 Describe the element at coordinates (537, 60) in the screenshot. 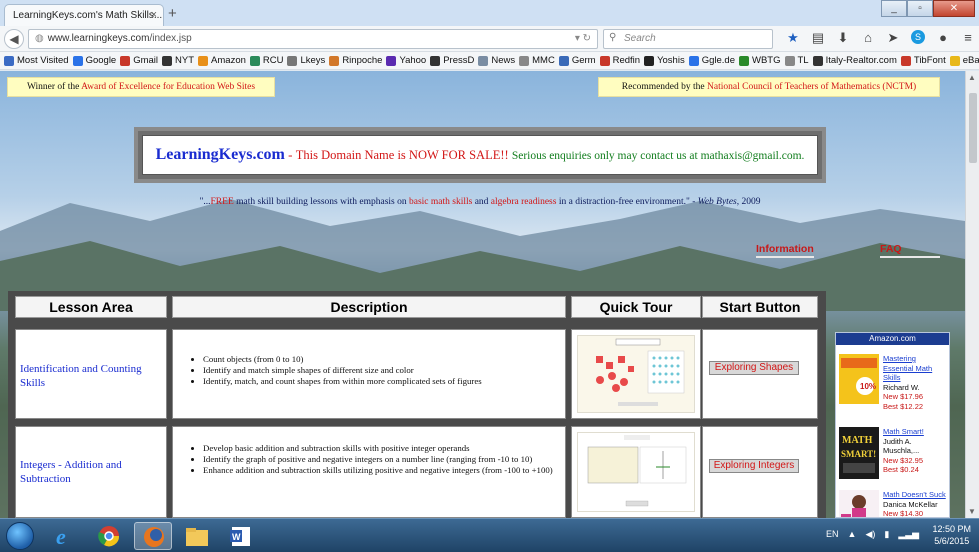

I see `bookmark-item: MMC` at that location.